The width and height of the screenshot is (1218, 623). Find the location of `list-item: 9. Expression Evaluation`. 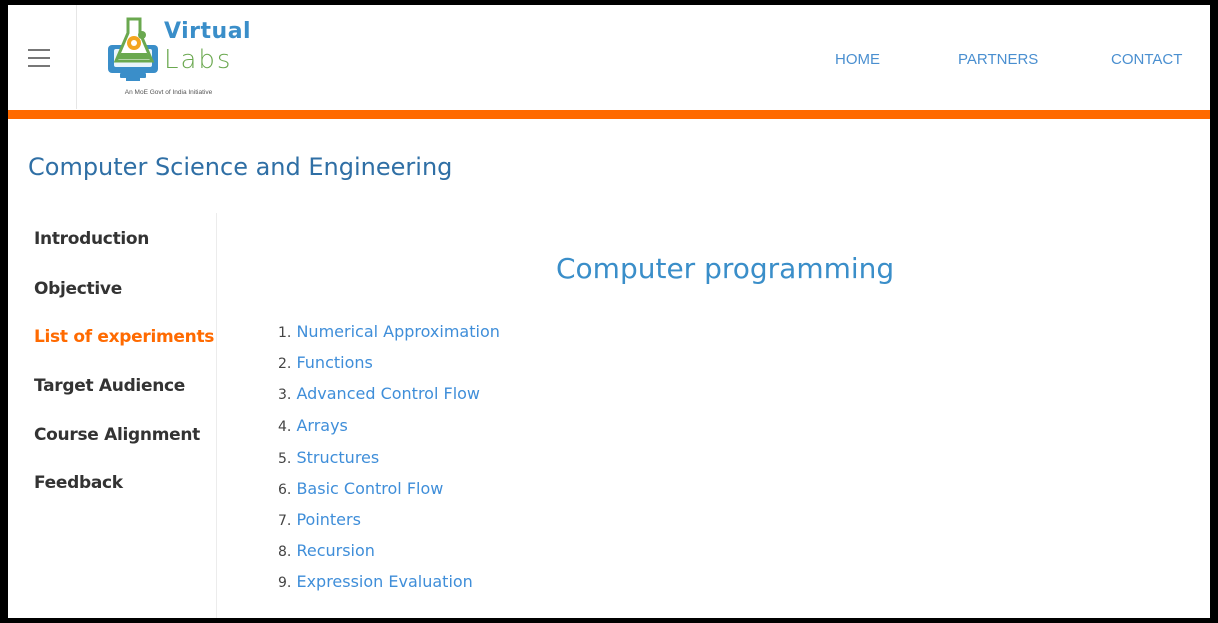

list-item: 9. Expression Evaluation is located at coordinates (375, 581).